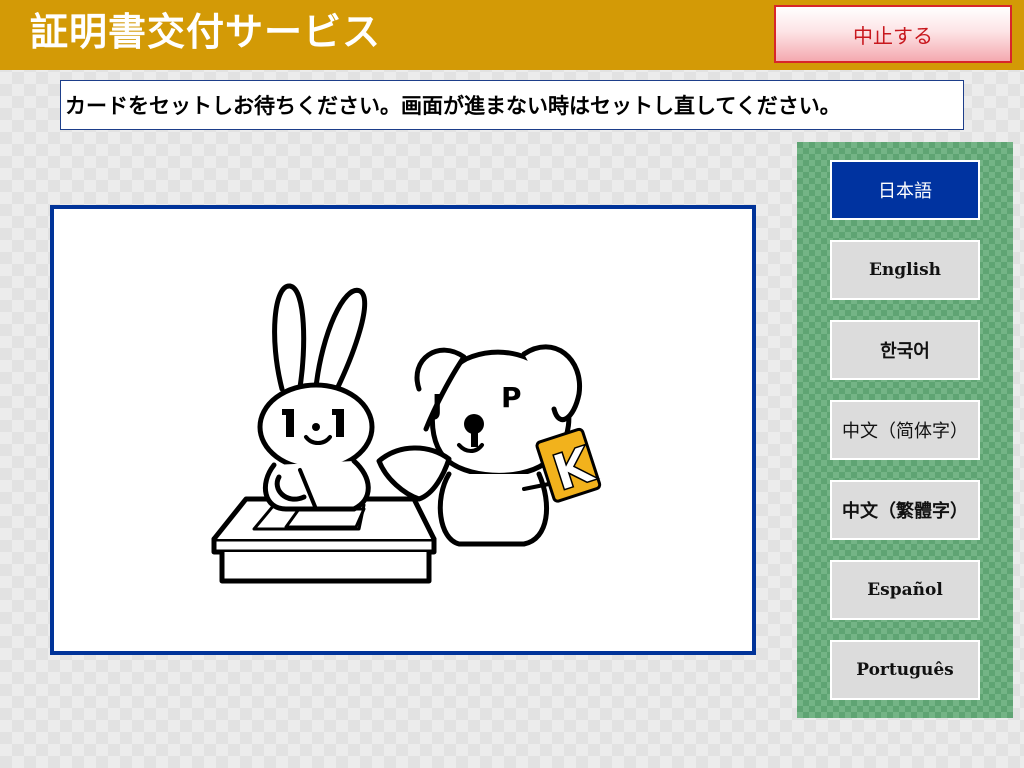  I want to click on cancel-button: 中止する, so click(893, 34).